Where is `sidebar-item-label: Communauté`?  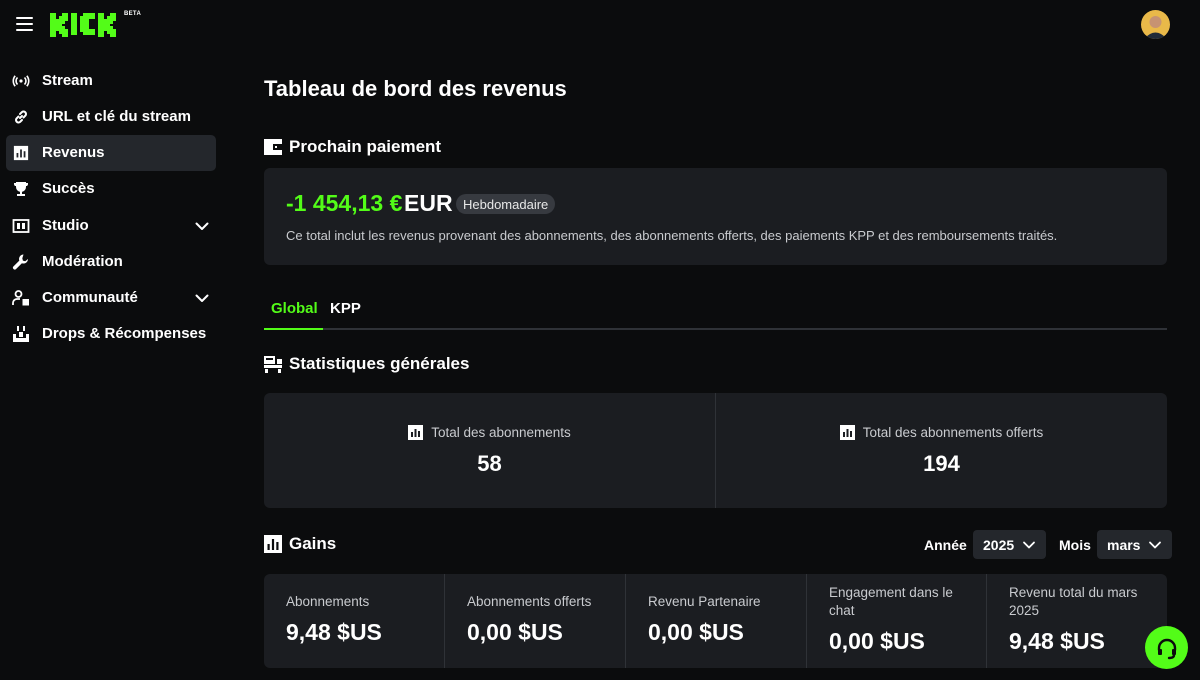
sidebar-item-label: Communauté is located at coordinates (90, 297).